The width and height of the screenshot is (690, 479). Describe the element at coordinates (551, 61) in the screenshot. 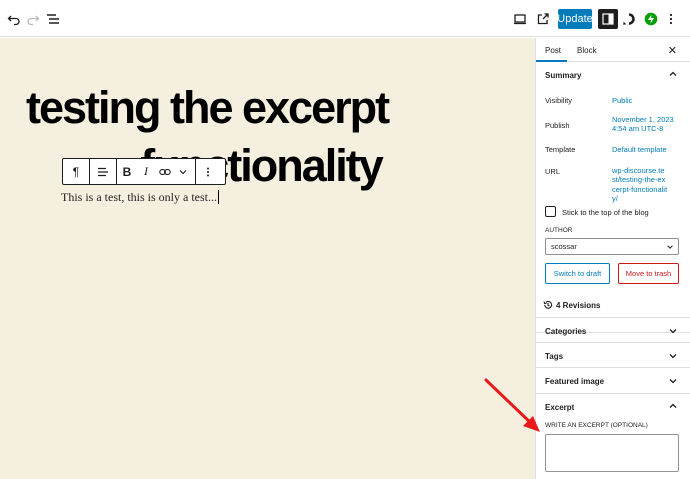

I see `active-tab-indicator` at that location.